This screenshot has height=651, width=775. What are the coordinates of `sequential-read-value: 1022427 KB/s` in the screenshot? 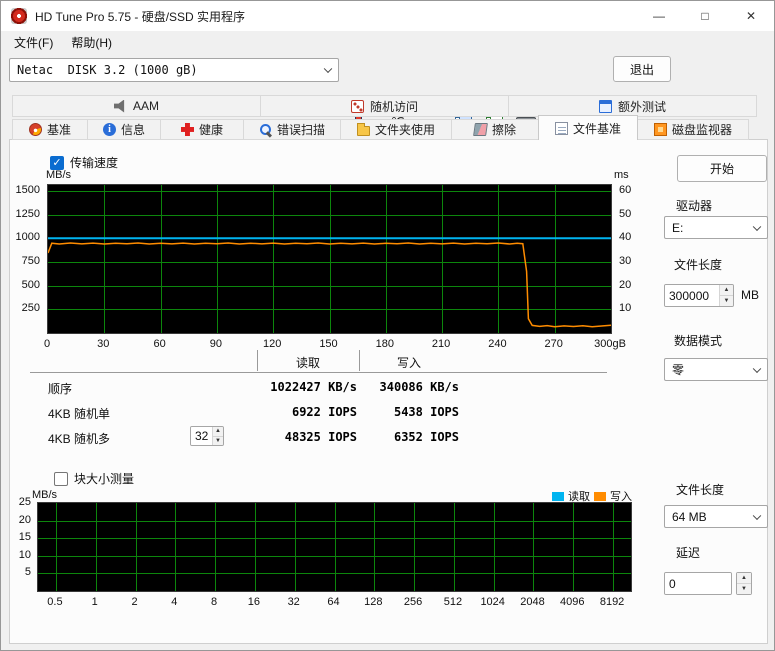 It's located at (313, 387).